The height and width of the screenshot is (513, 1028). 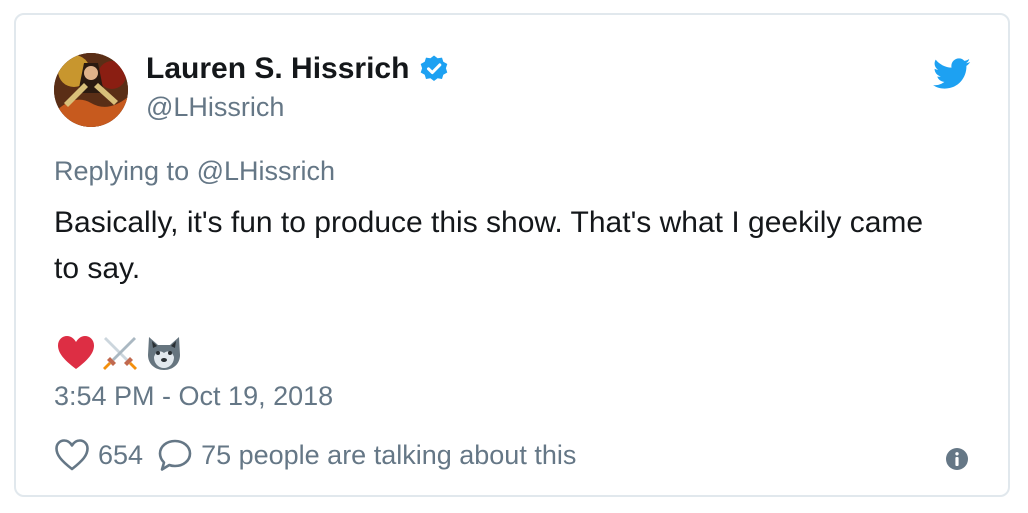 I want to click on talking-count-text: 75 people are talking about this, so click(x=388, y=455).